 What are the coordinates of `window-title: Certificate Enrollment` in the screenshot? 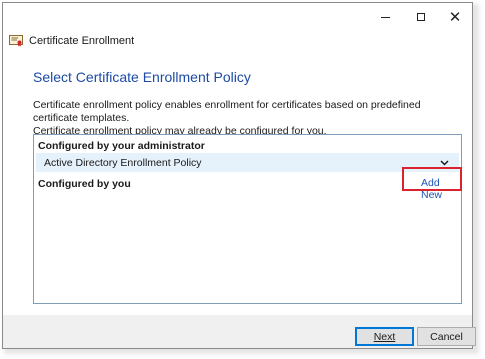 It's located at (82, 41).